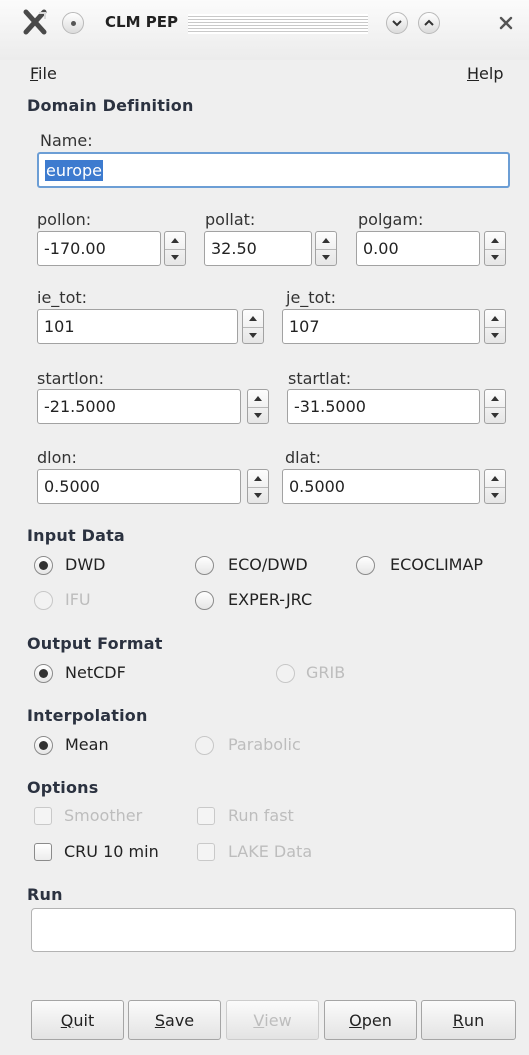  What do you see at coordinates (74, 170) in the screenshot?
I see `name-input-value: europe` at bounding box center [74, 170].